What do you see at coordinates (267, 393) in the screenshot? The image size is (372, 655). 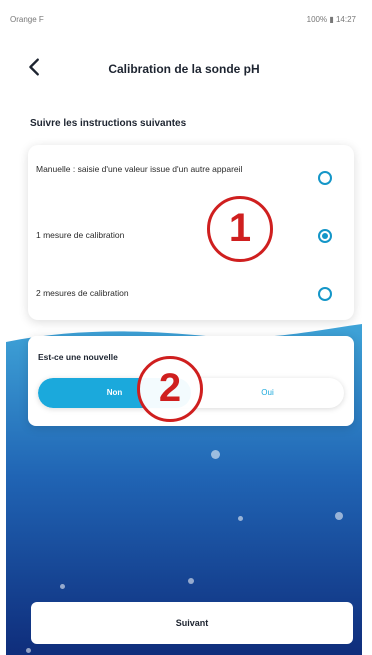 I see `yes-option: Oui` at bounding box center [267, 393].